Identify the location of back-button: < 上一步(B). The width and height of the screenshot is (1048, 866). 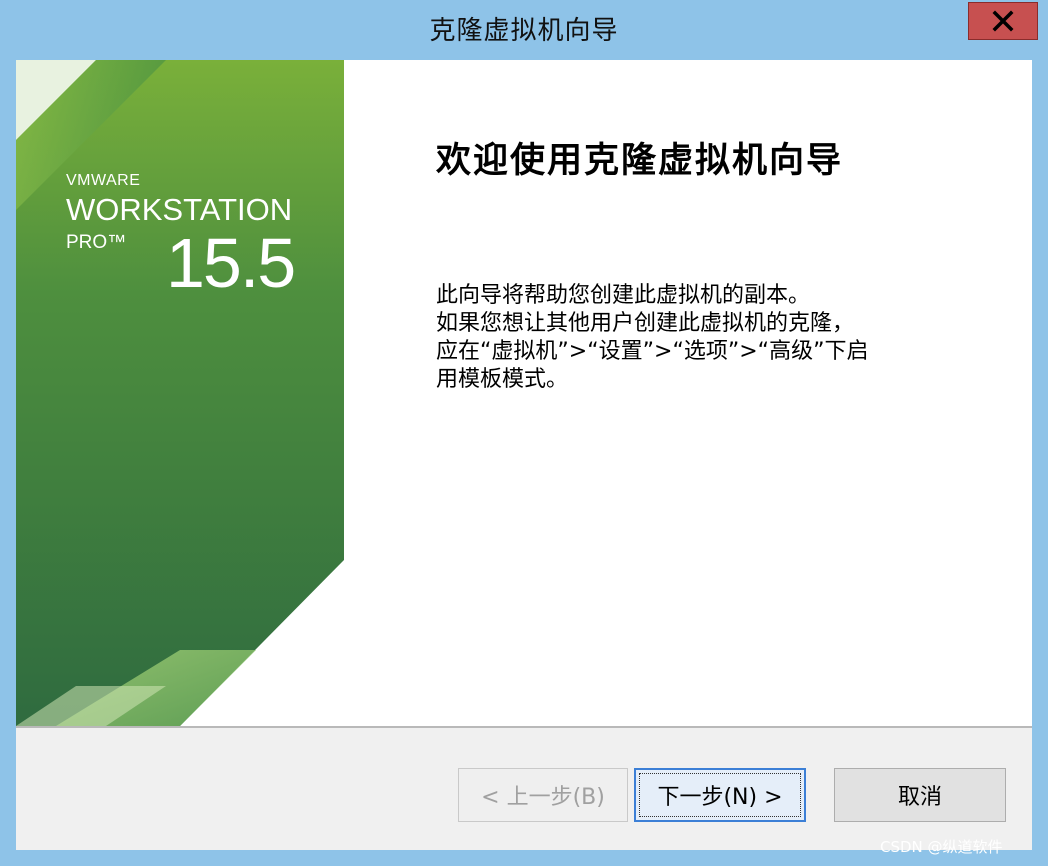
(543, 795).